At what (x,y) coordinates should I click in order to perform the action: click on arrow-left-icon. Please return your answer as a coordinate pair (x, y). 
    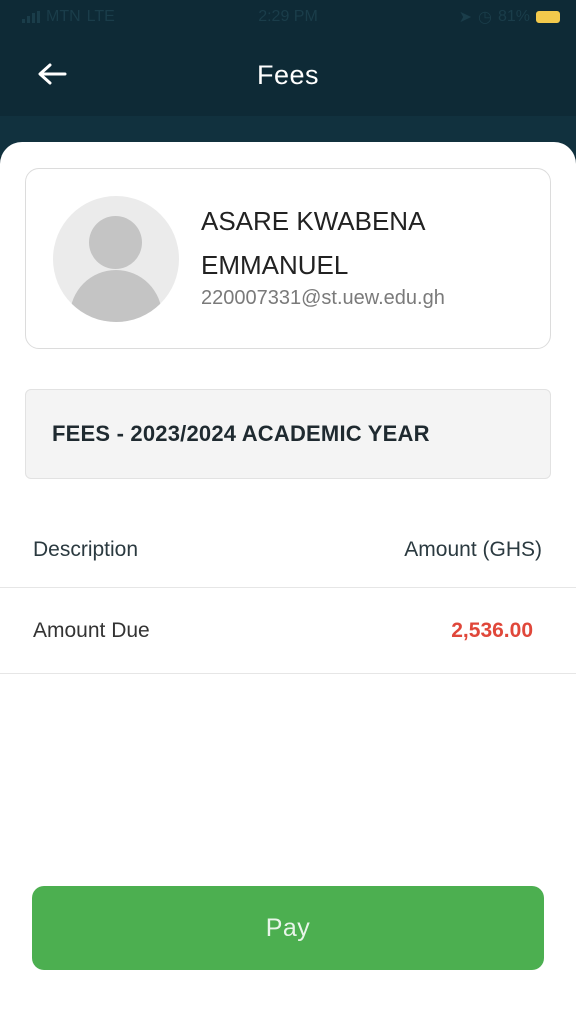
    Looking at the image, I should click on (52, 74).